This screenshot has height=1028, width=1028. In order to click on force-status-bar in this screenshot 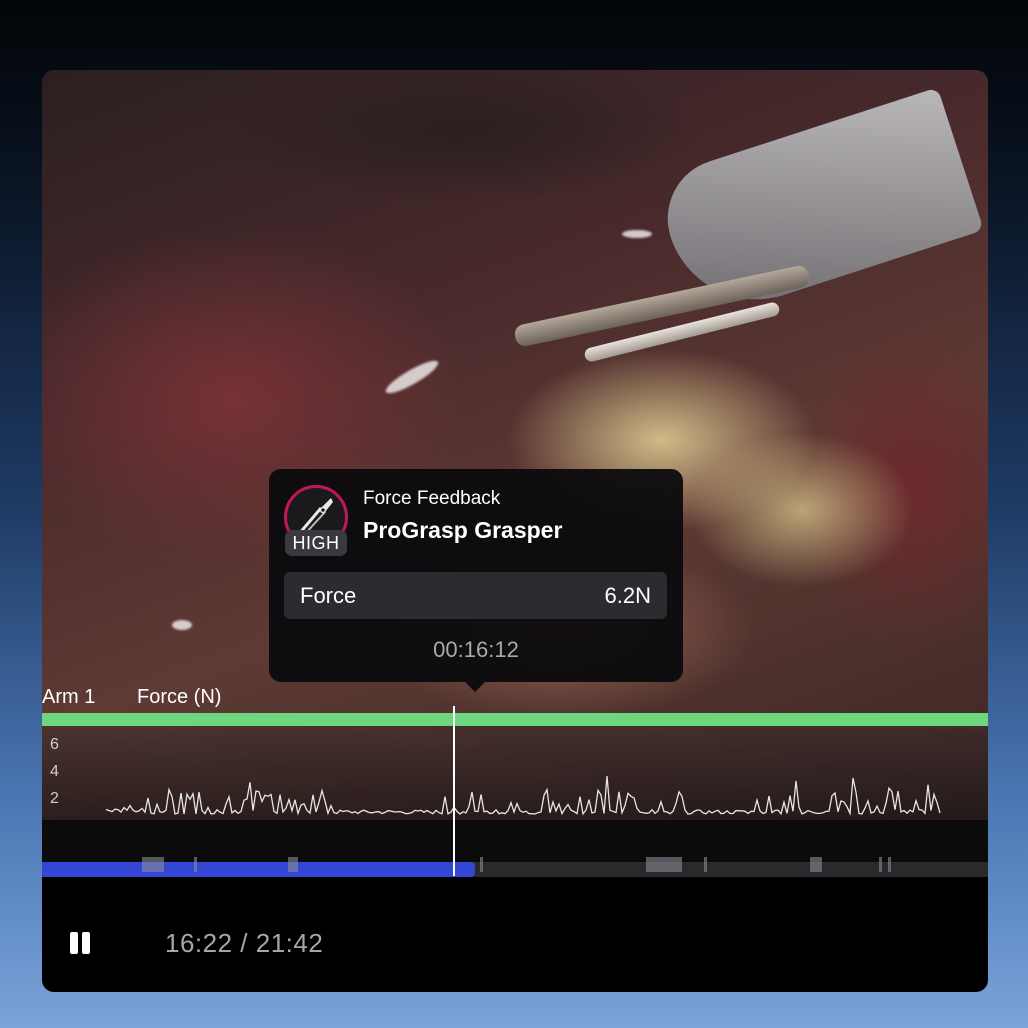, I will do `click(515, 719)`.